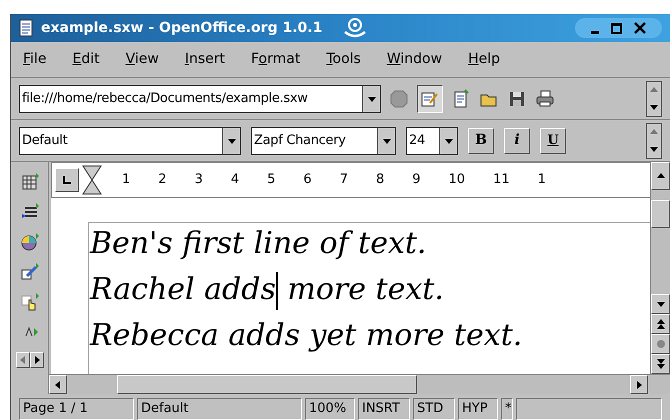  What do you see at coordinates (517, 141) in the screenshot?
I see `italic-button: i` at bounding box center [517, 141].